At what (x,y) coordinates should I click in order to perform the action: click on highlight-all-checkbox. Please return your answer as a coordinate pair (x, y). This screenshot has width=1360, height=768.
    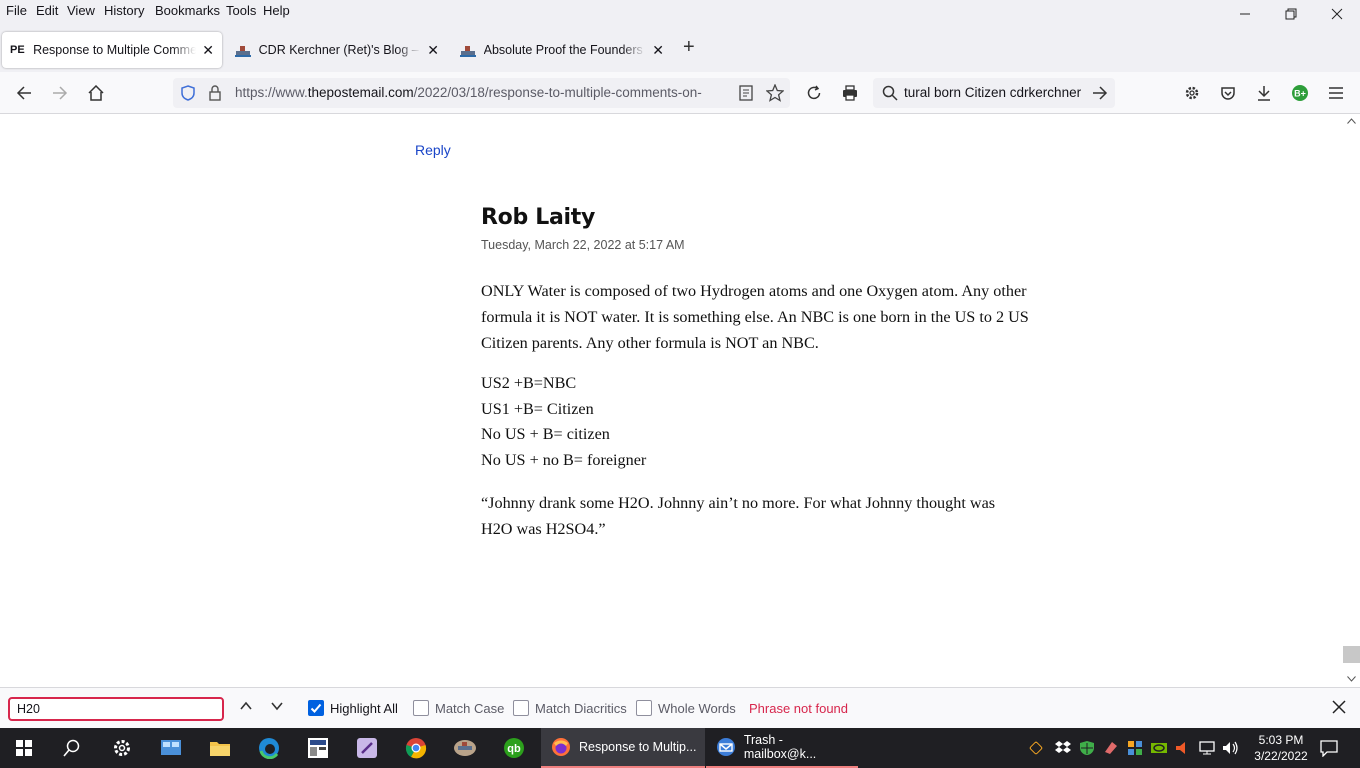
    Looking at the image, I should click on (316, 708).